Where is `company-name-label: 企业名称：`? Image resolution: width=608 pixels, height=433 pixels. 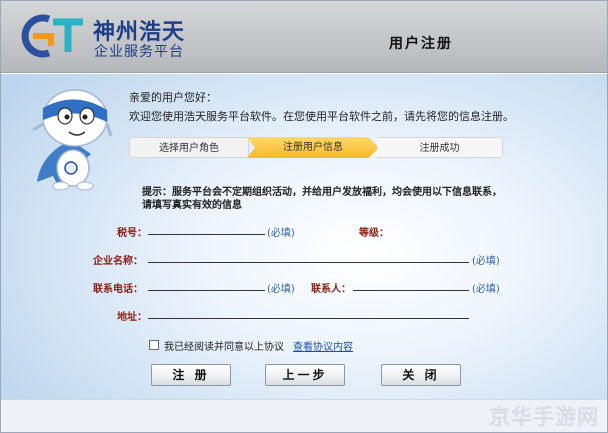 company-name-label: 企业名称： is located at coordinates (118, 261).